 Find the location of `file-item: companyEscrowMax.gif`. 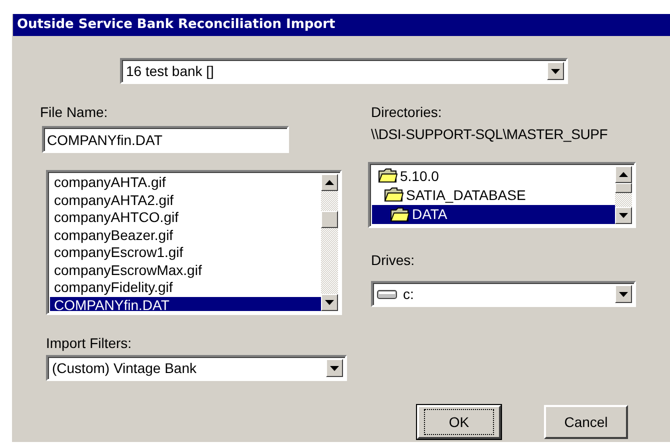

file-item: companyEscrowMax.gif is located at coordinates (185, 270).